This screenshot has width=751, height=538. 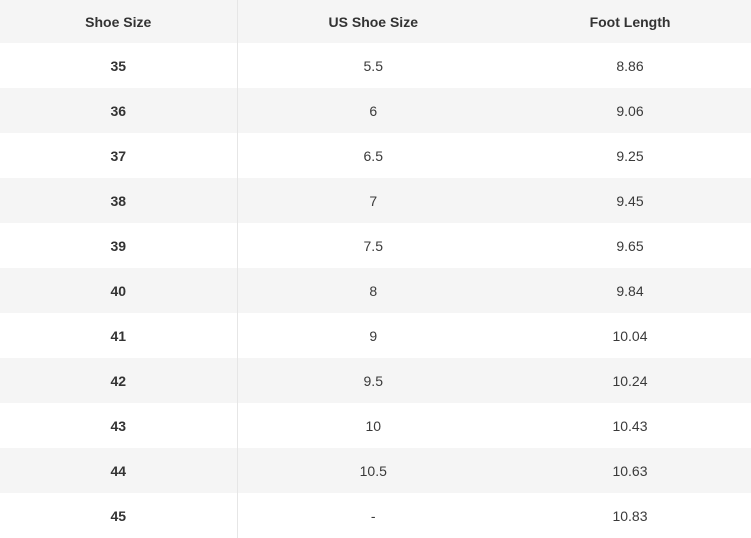 I want to click on shoe-size-cell: 35, so click(x=119, y=65).